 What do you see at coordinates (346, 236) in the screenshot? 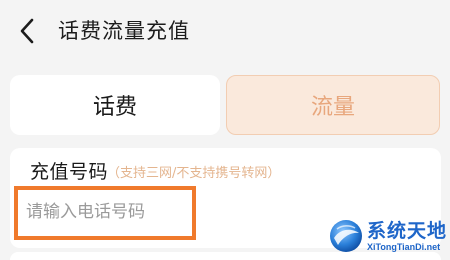
I see `globe-logo-icon` at bounding box center [346, 236].